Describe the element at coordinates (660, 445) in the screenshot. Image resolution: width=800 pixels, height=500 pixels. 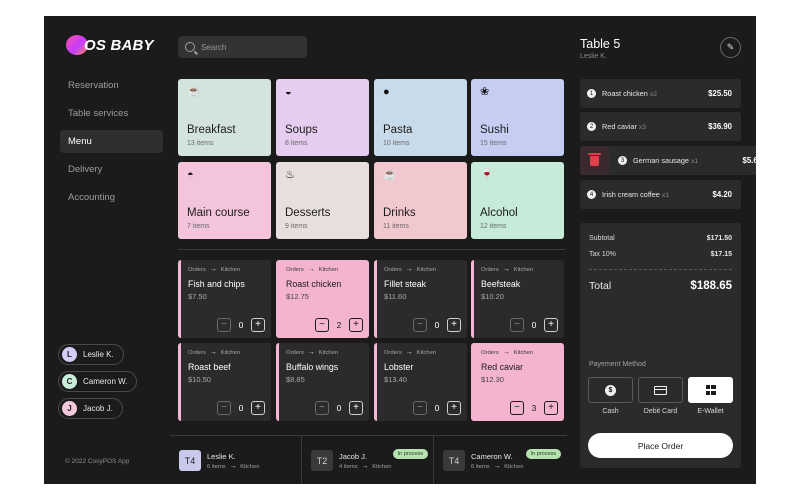
I see `place-order-button: Place Order` at that location.